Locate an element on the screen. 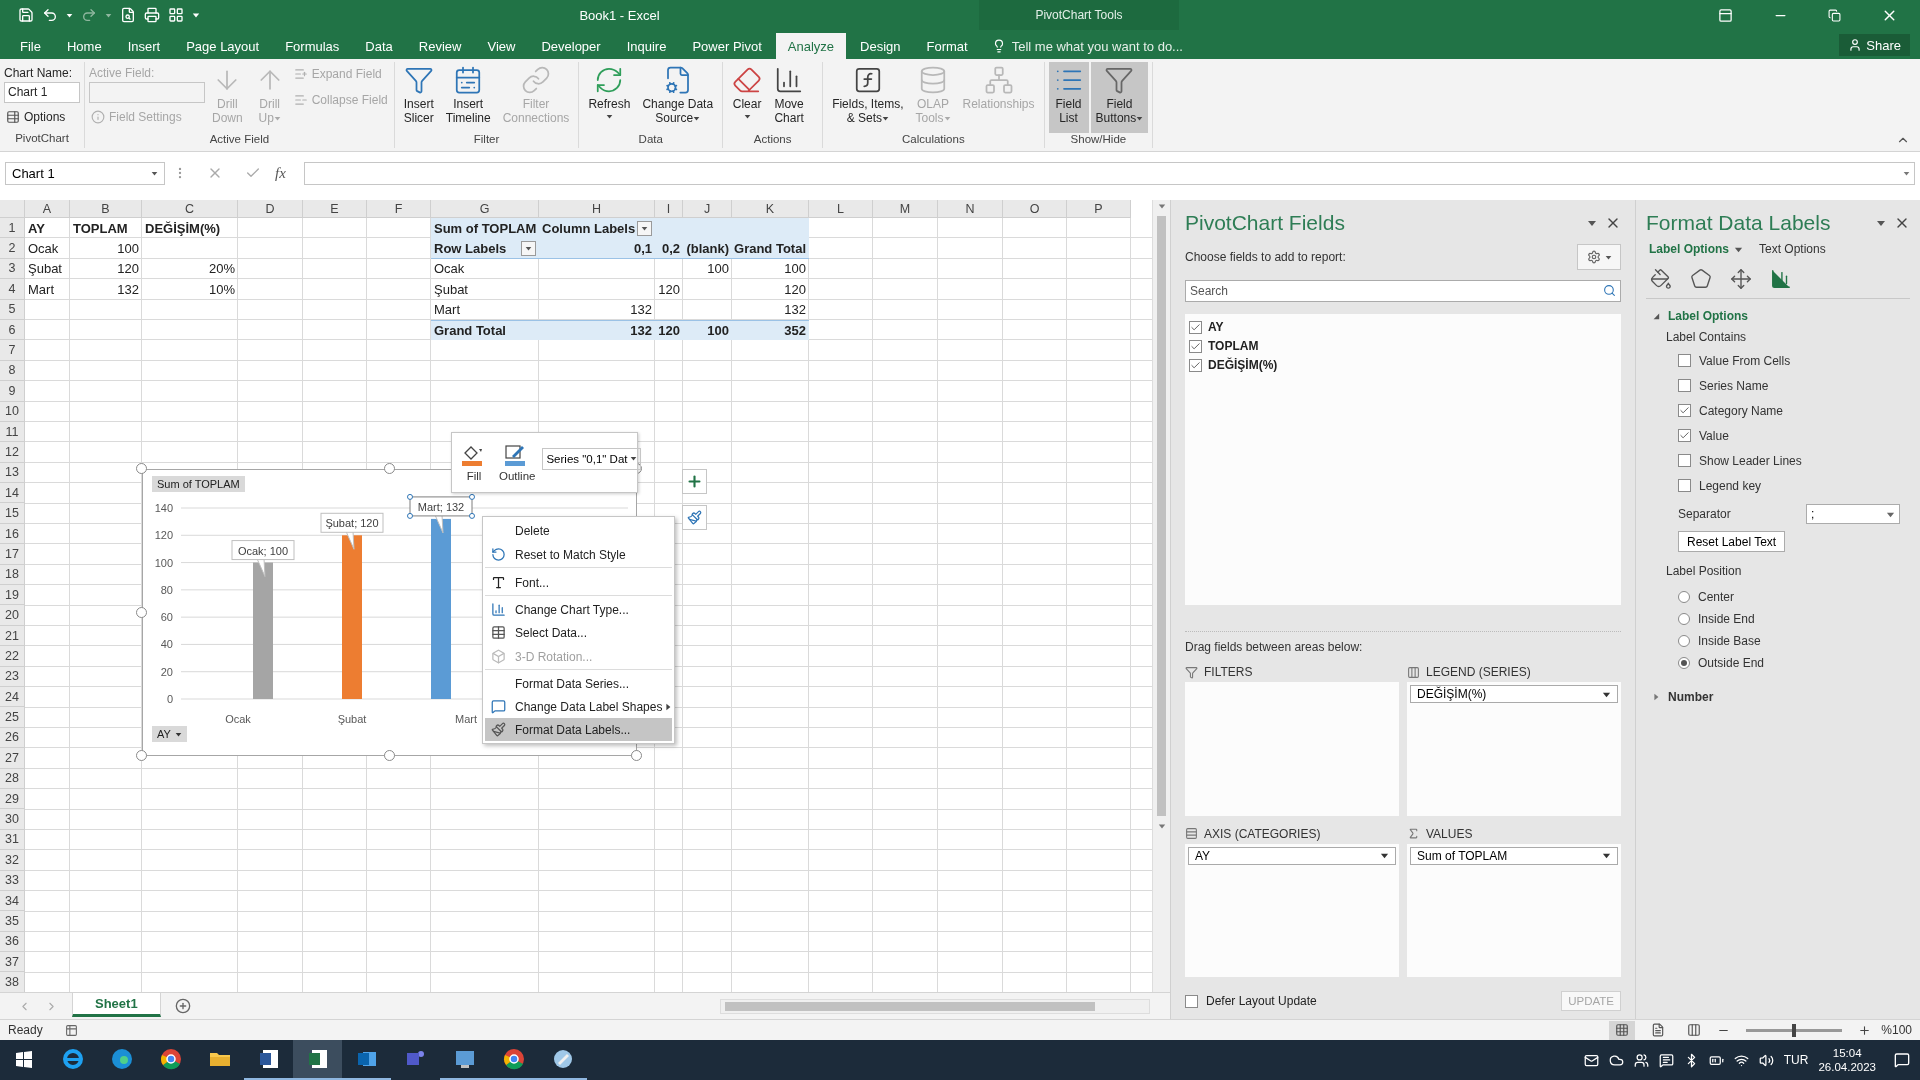  expand-icon is located at coordinates (1656, 316).